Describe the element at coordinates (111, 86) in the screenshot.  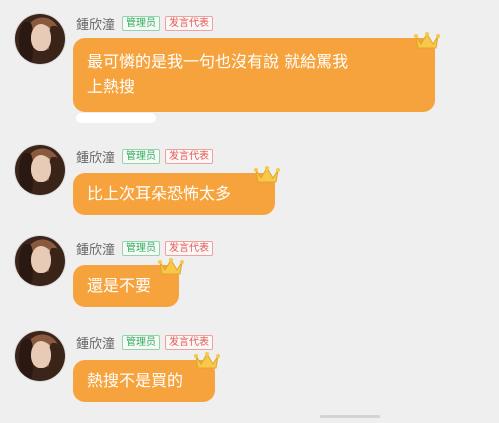
I see `message-text-line-2: 上熱搜` at that location.